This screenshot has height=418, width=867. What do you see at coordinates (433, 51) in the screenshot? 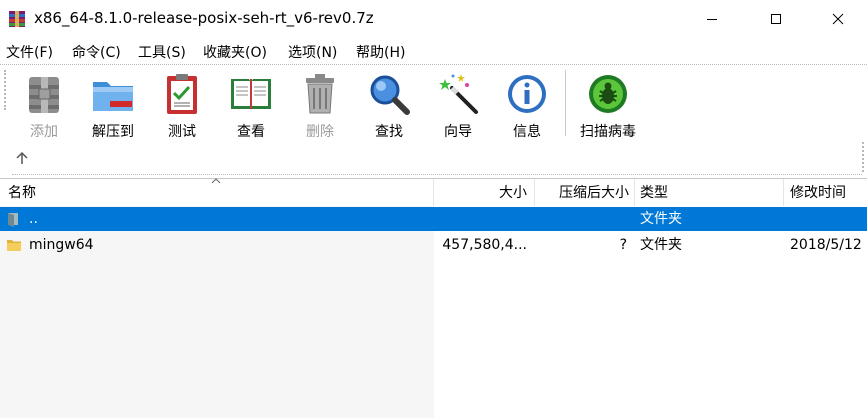
I see `menu-bar: 文件(F) 命令(C) 工具(S) 收藏夹(O) 选项(N) 帮助(H)` at bounding box center [433, 51].